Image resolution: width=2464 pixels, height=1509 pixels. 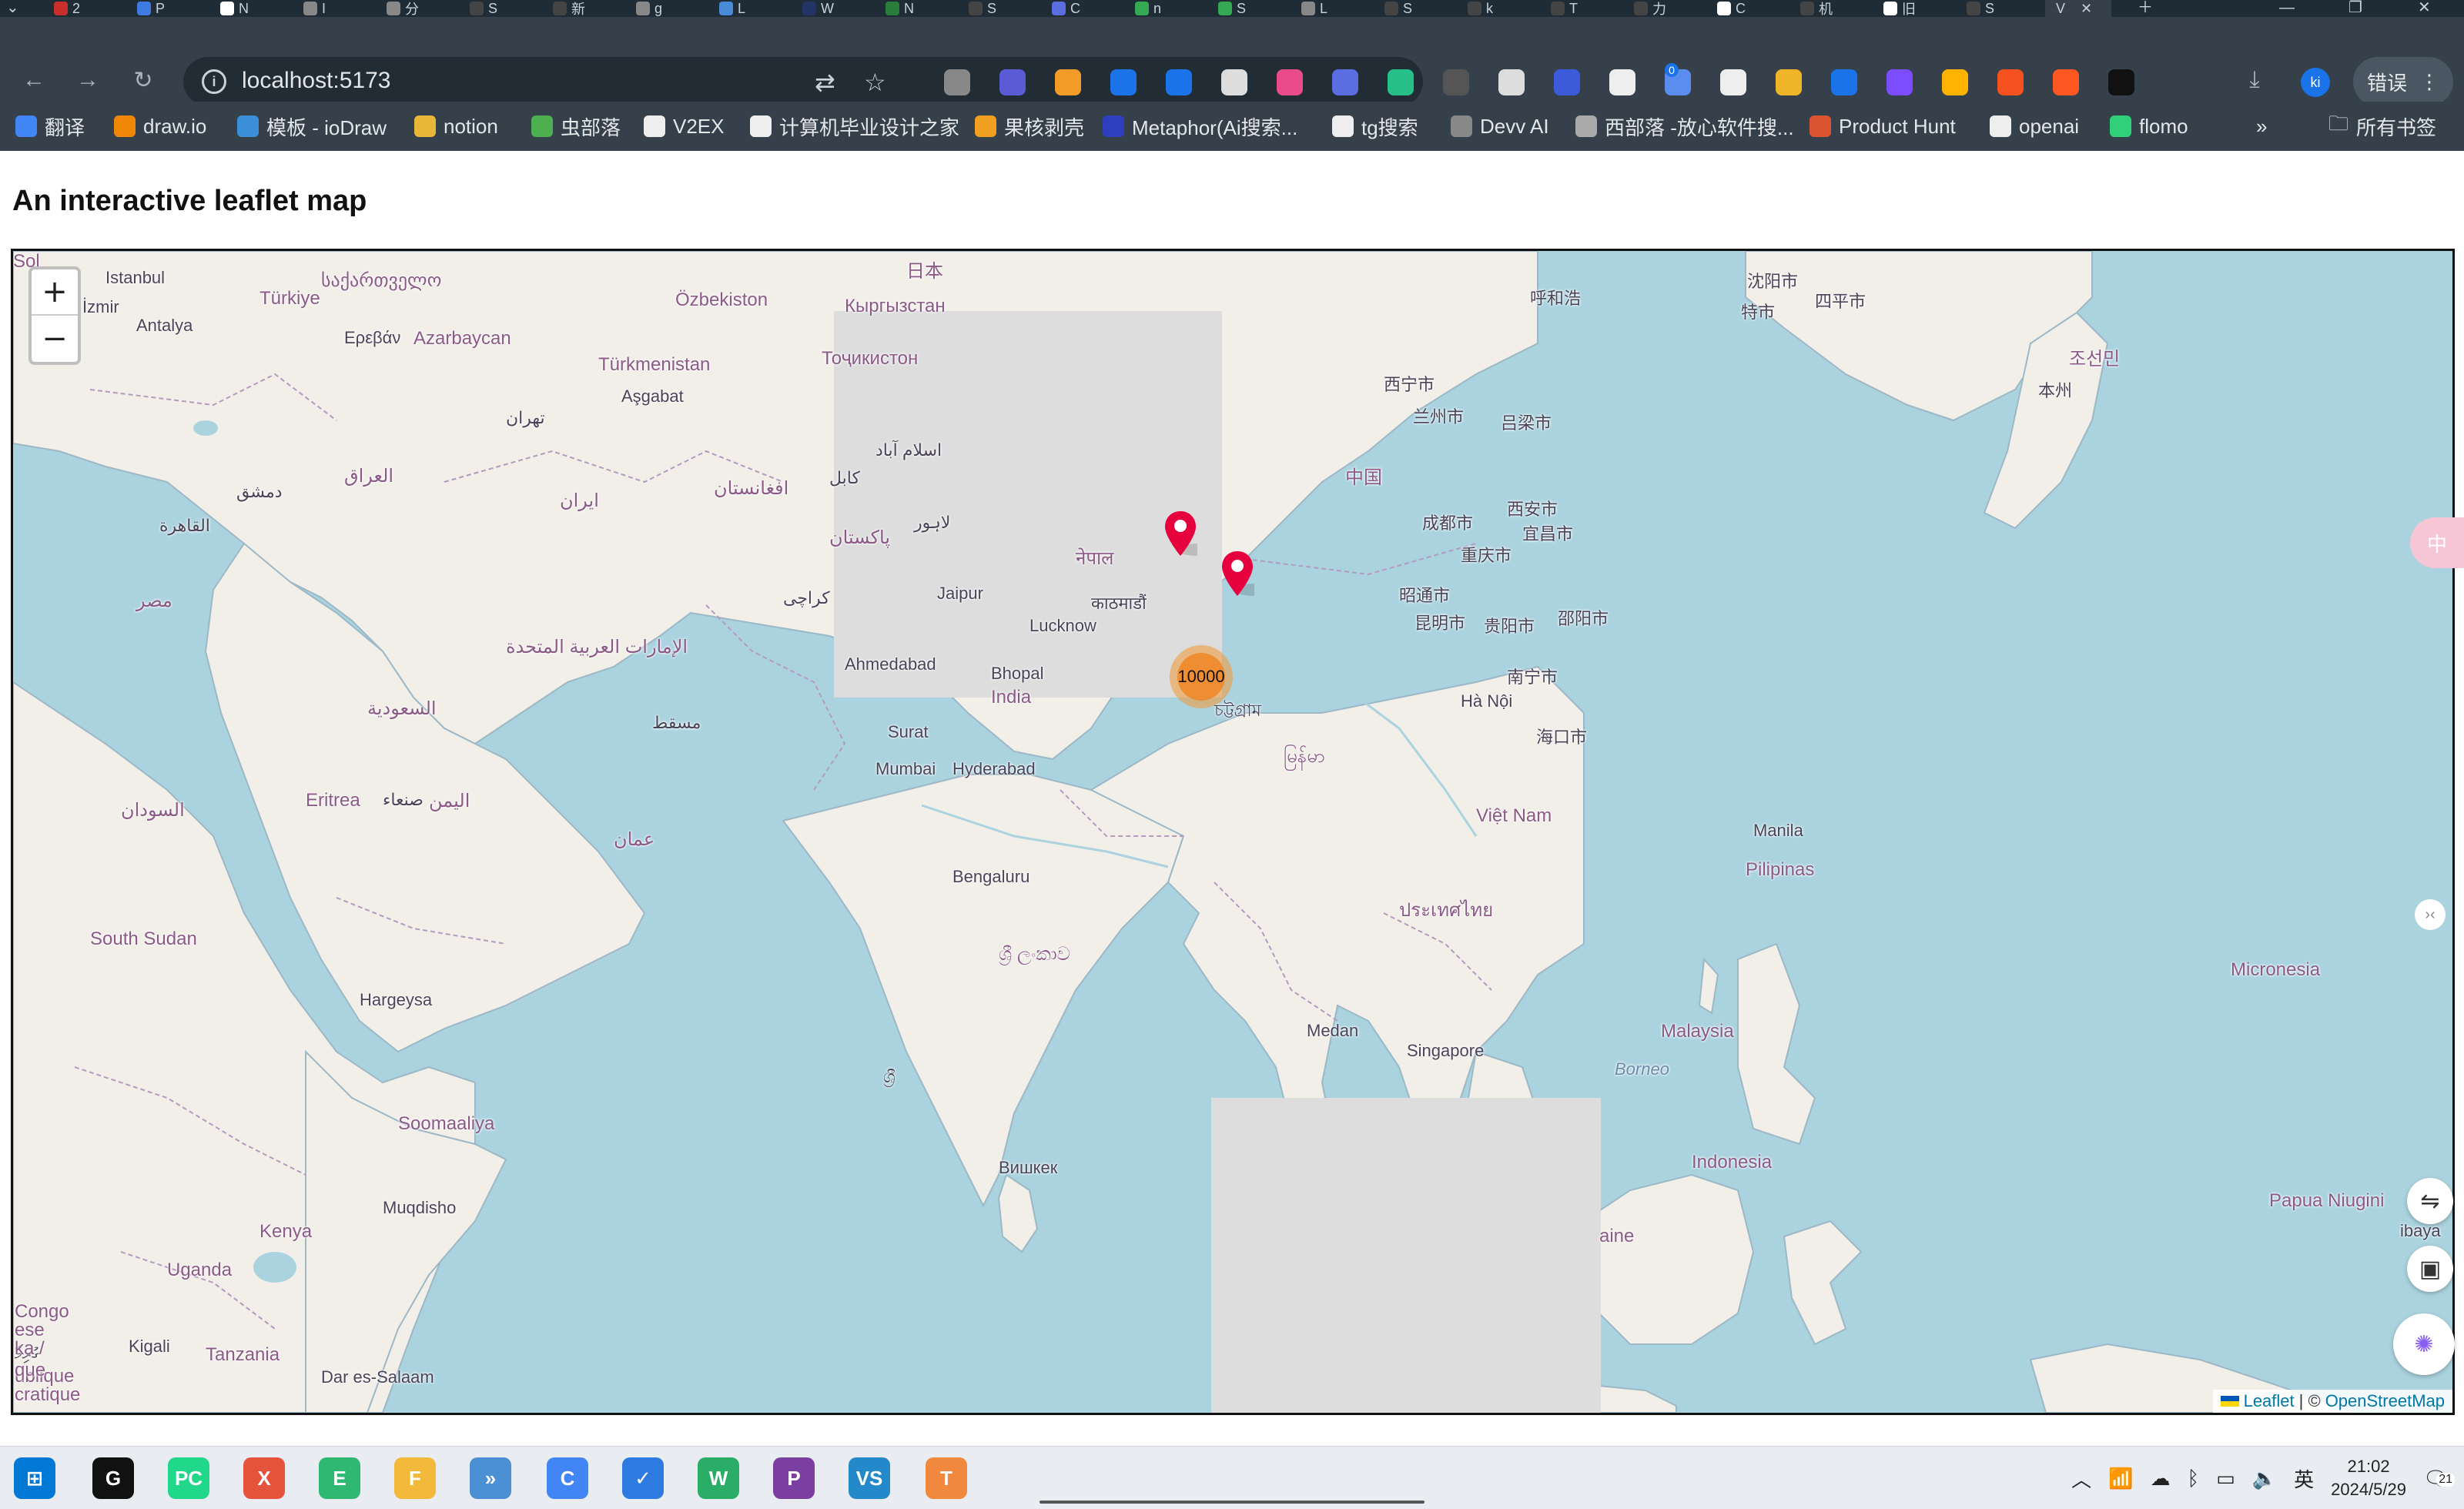 What do you see at coordinates (794, 1478) in the screenshot?
I see `taskbar-app-icon: P` at bounding box center [794, 1478].